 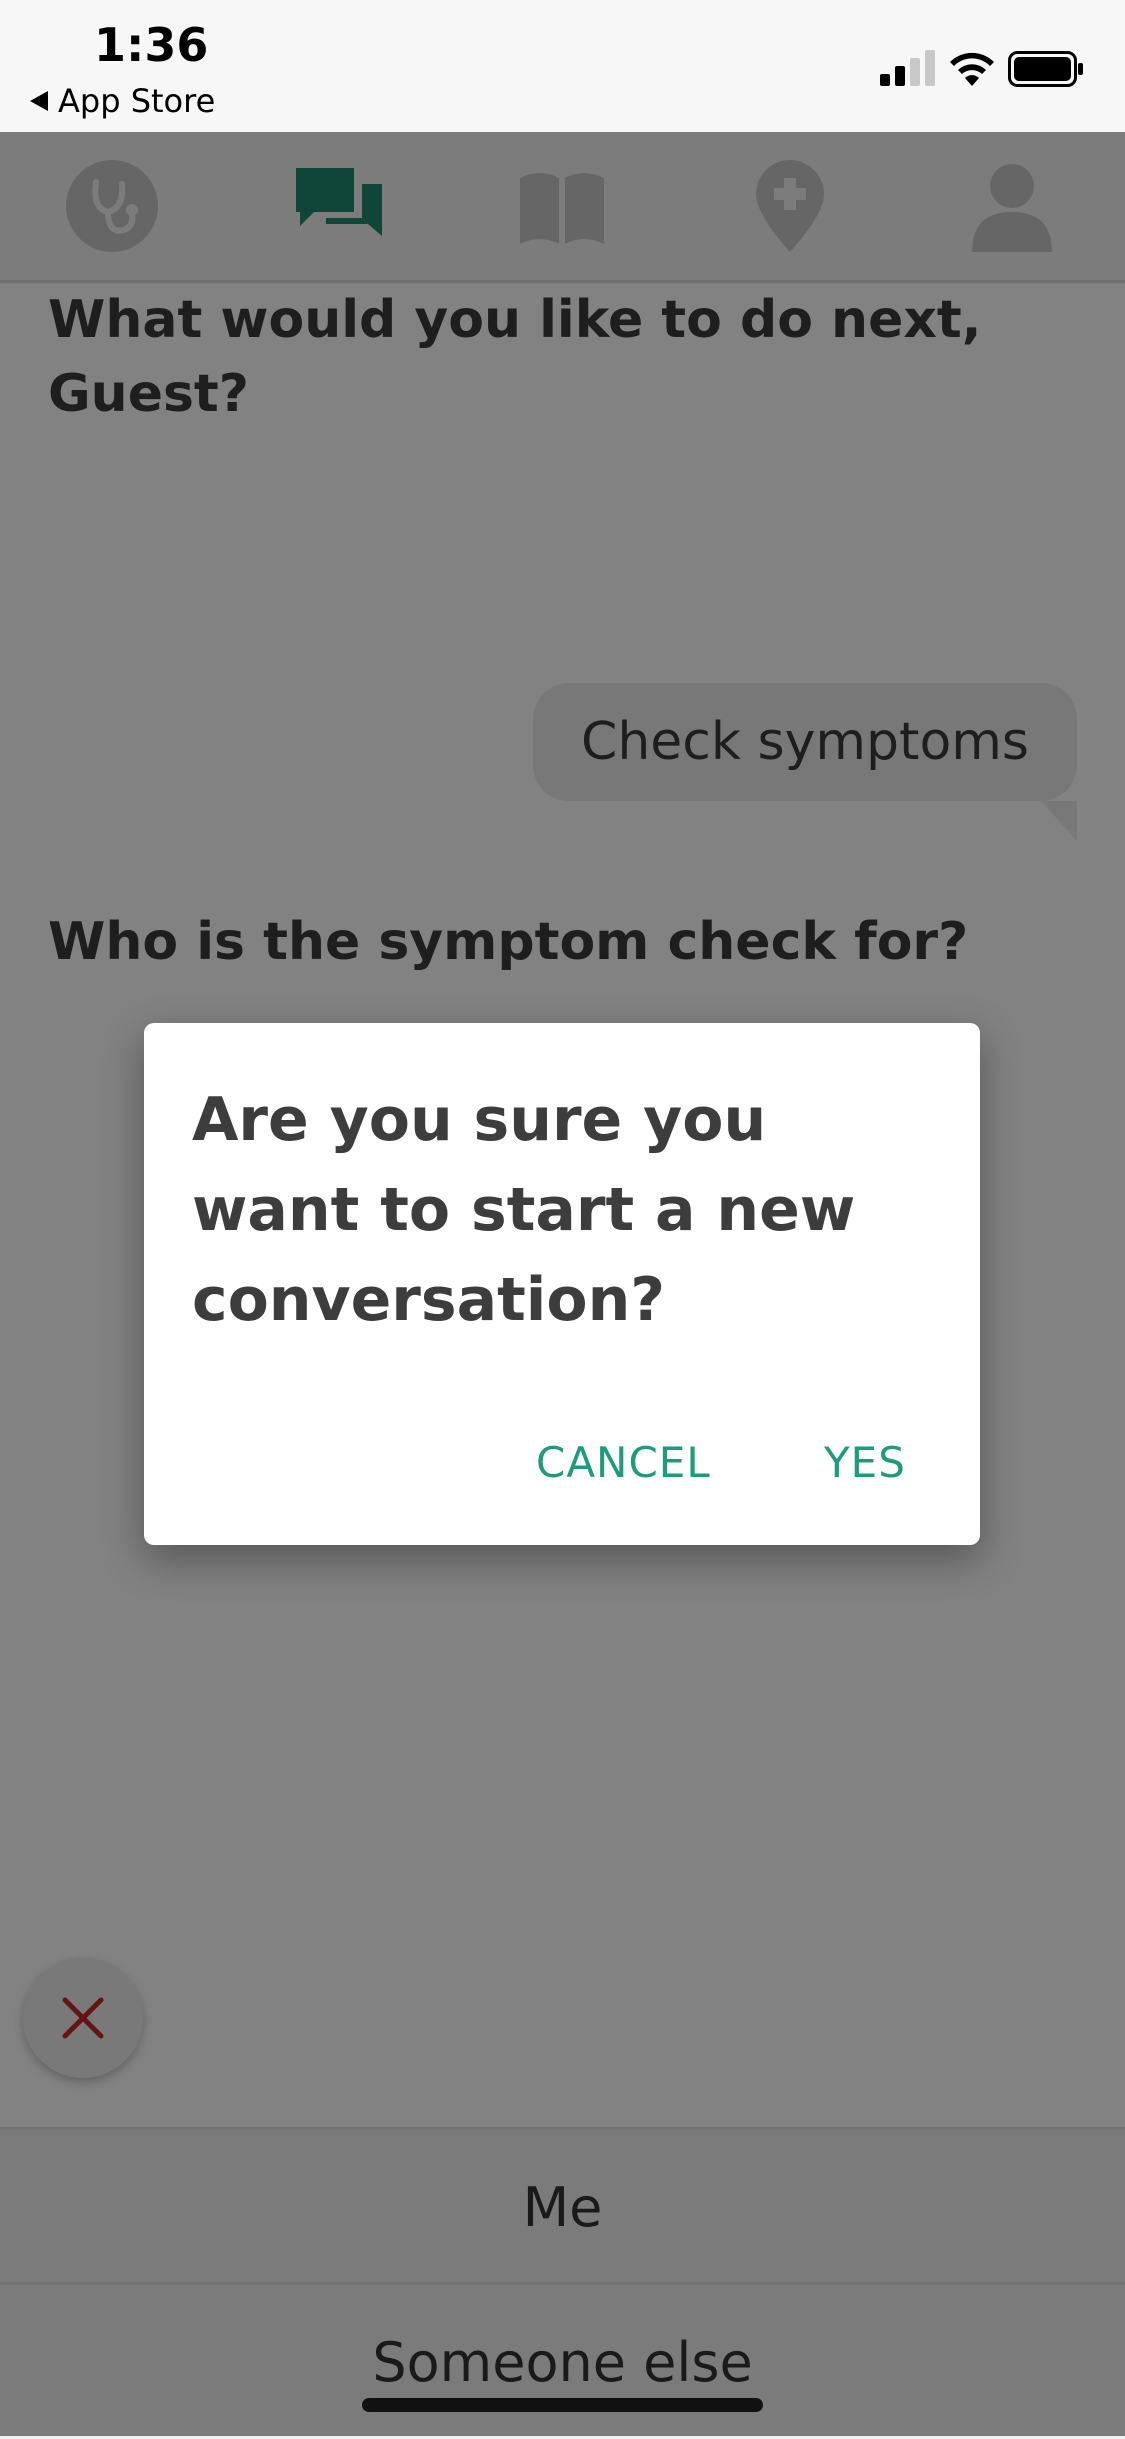 What do you see at coordinates (865, 1462) in the screenshot?
I see `yes-button: YES` at bounding box center [865, 1462].